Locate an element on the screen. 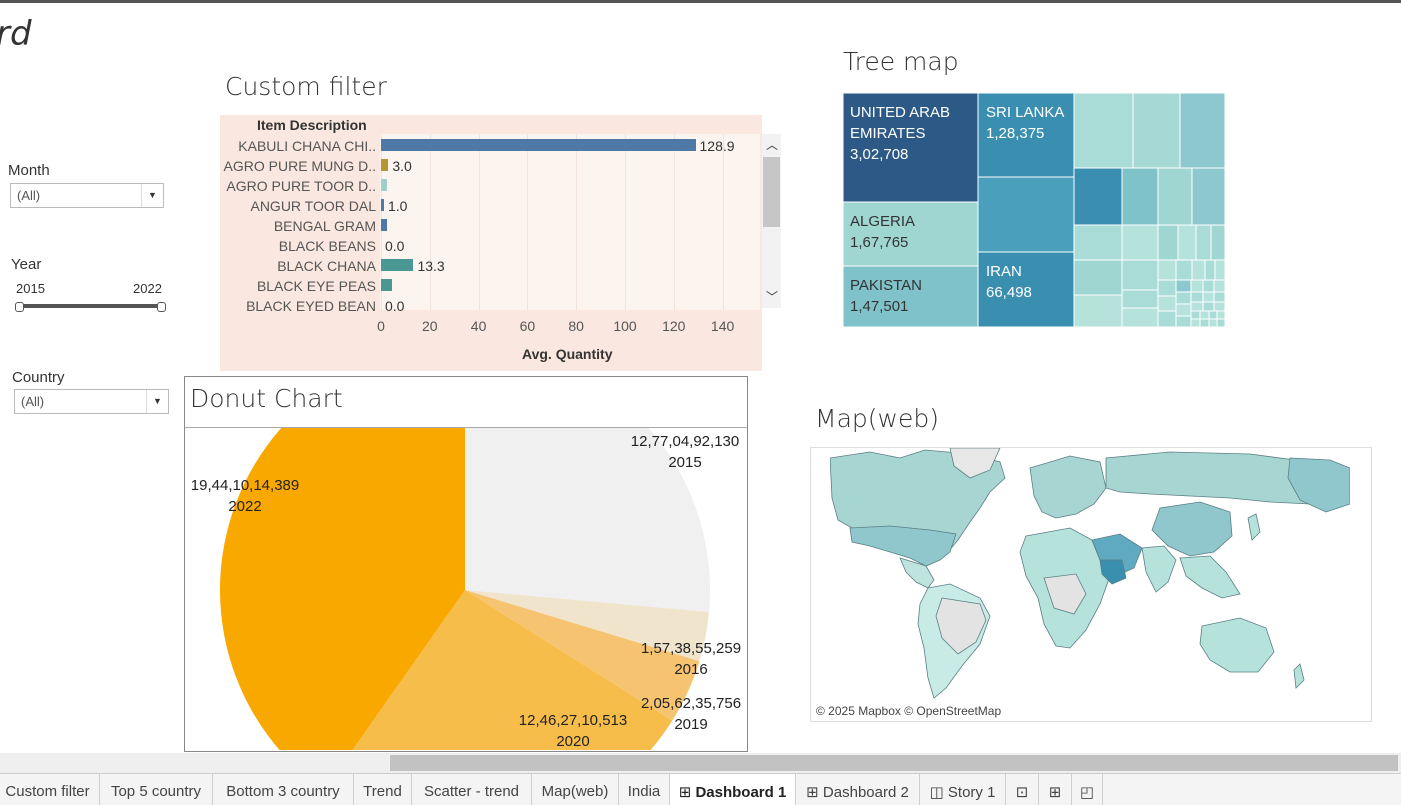  bar-value-label: 1.0 is located at coordinates (398, 206).